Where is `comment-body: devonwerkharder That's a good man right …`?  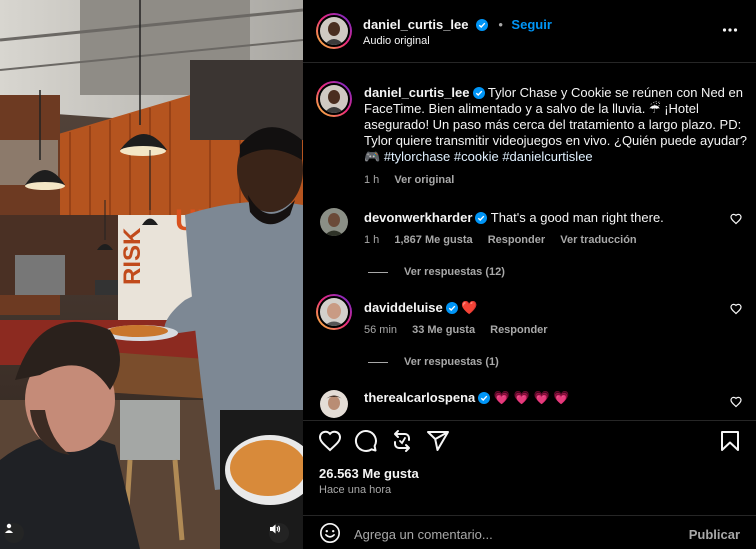
comment-body: devonwerkharder That's a good man right … is located at coordinates (514, 218).